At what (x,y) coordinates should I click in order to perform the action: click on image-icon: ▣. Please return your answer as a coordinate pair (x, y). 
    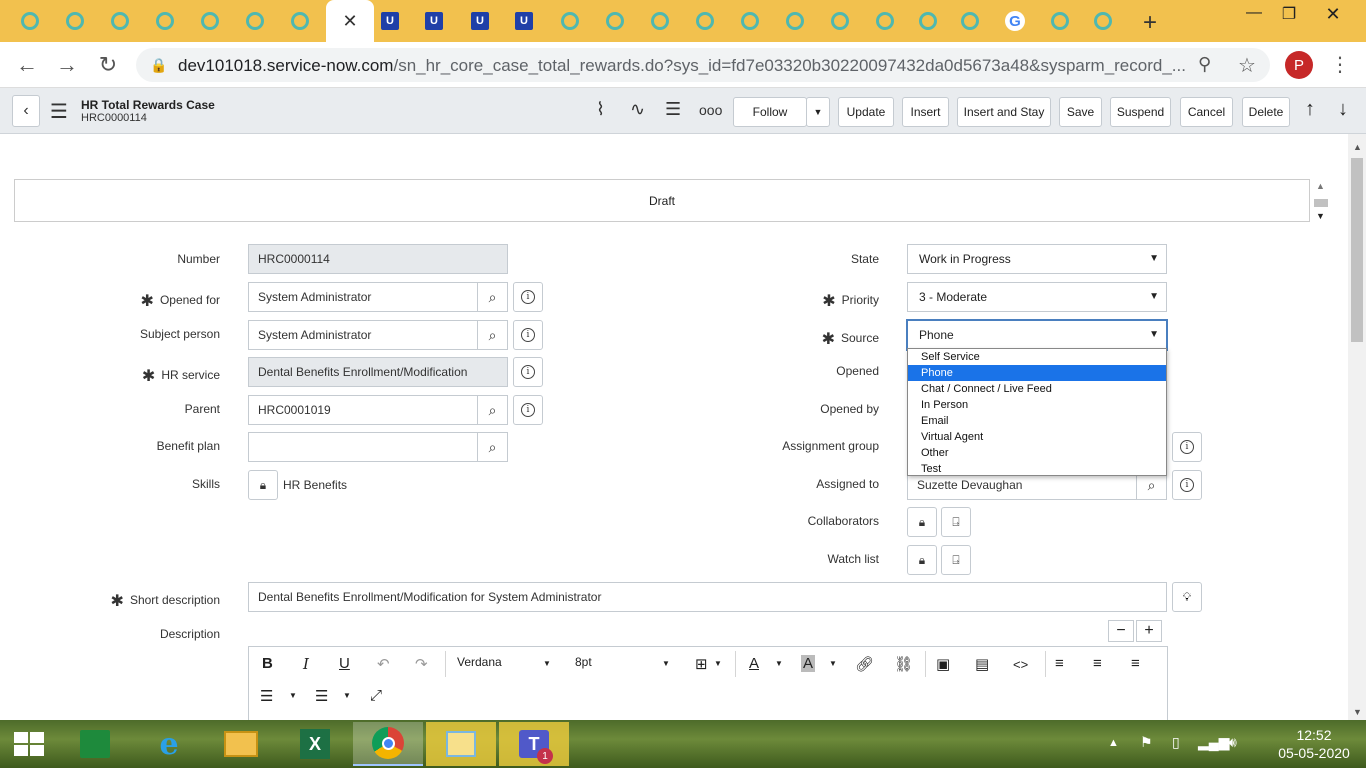
    Looking at the image, I should click on (943, 664).